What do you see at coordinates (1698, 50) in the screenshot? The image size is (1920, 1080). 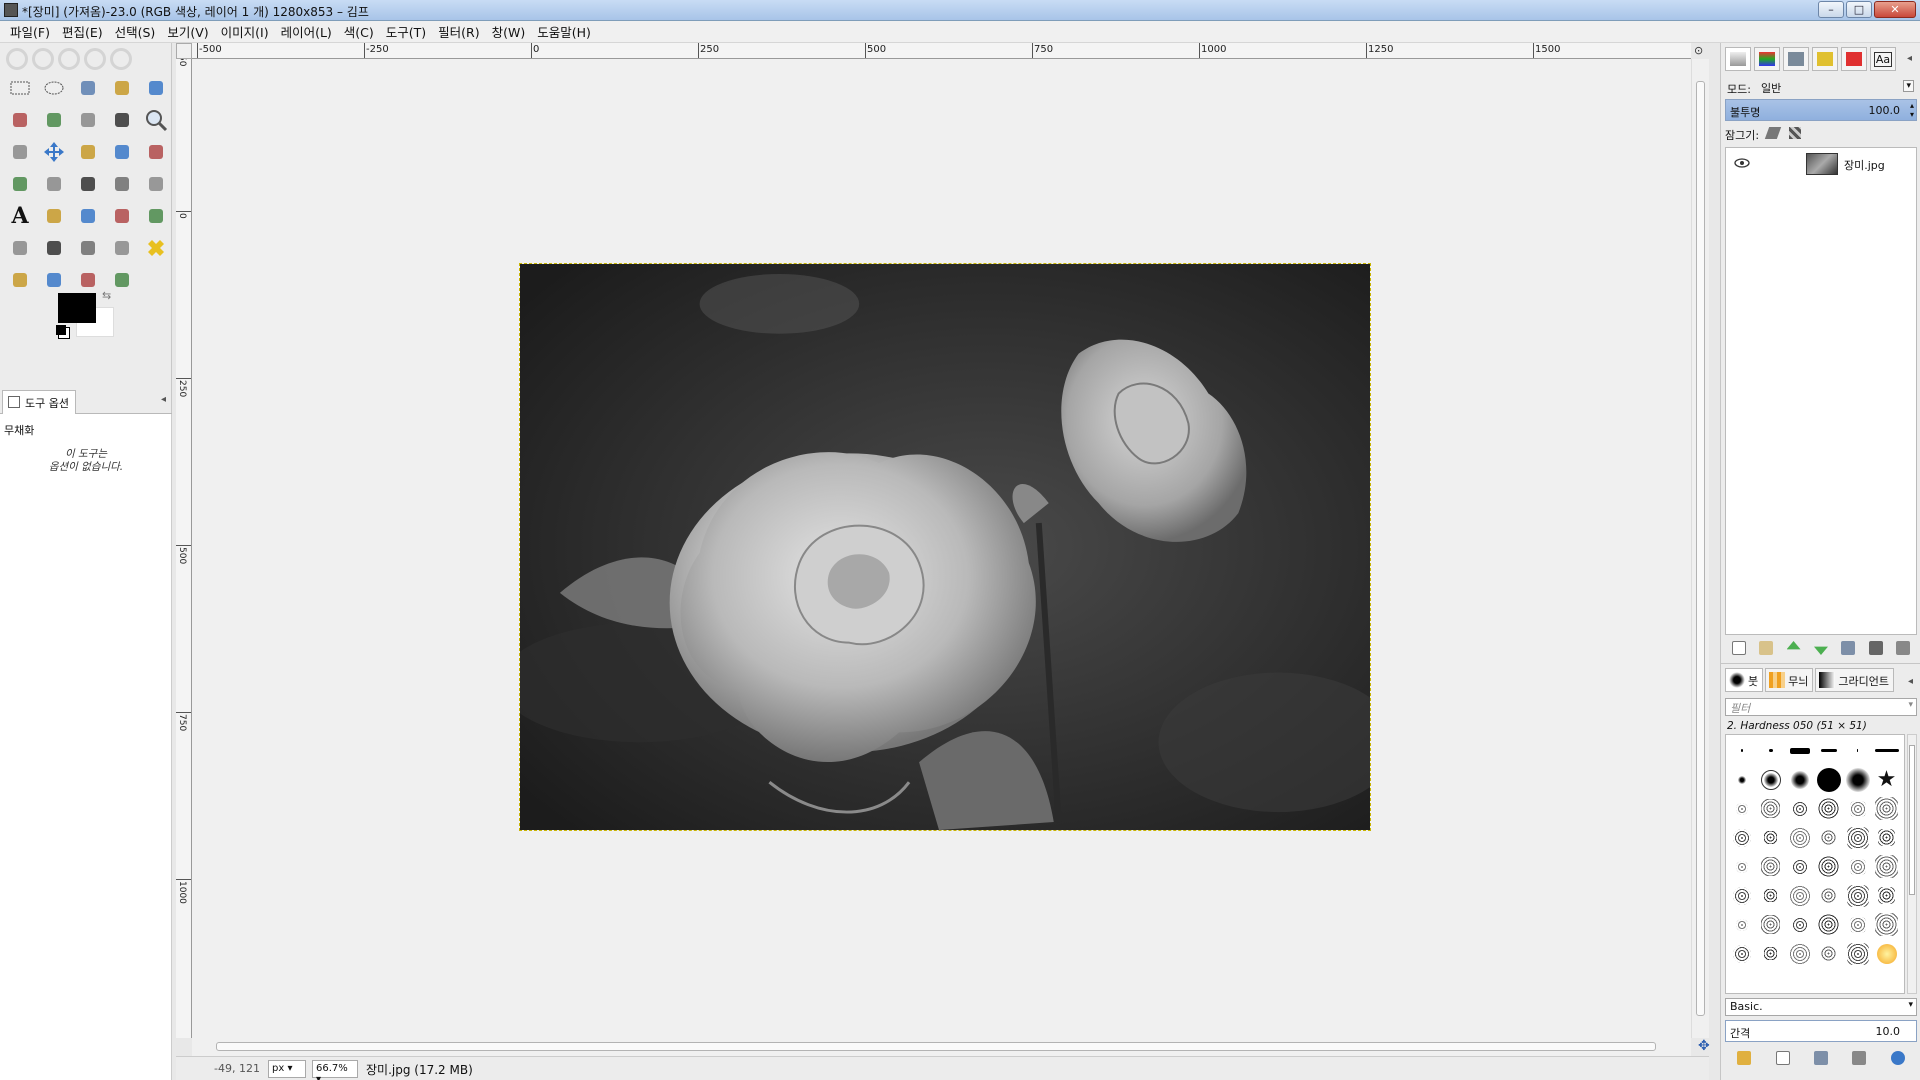 I see `zoom-fit-icon: ⊙` at bounding box center [1698, 50].